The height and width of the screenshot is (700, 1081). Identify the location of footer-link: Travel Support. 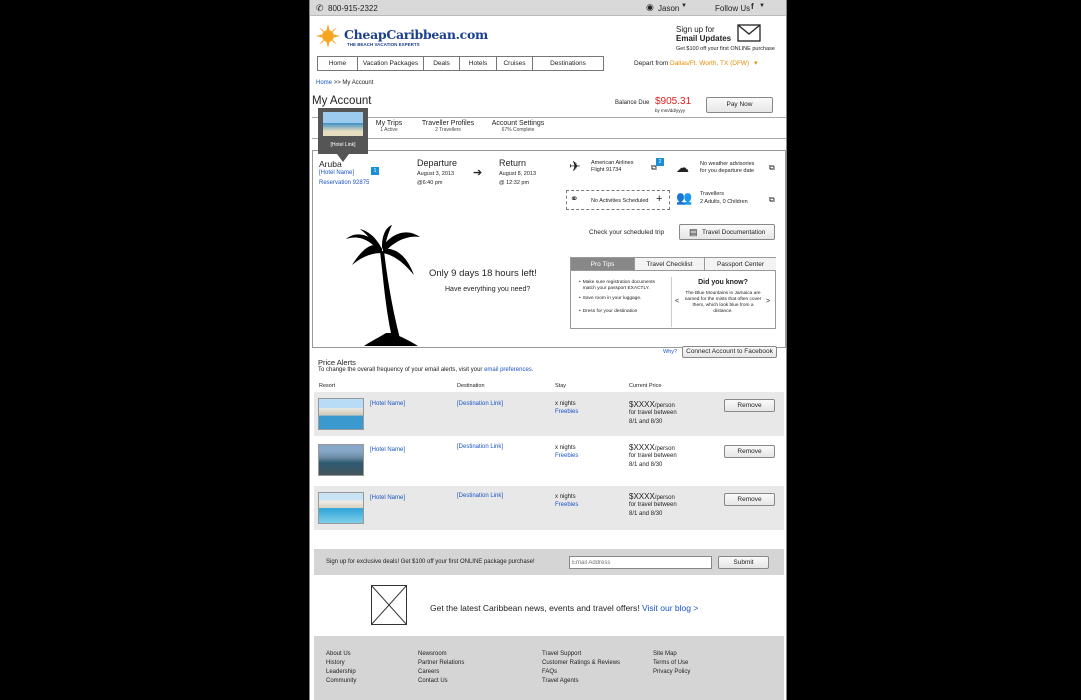
(581, 654).